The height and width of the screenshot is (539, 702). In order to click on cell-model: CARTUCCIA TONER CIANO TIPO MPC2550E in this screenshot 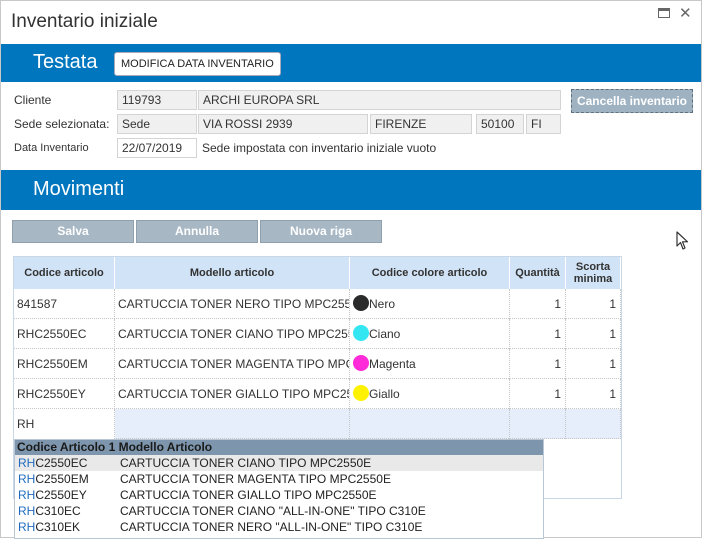, I will do `click(232, 334)`.